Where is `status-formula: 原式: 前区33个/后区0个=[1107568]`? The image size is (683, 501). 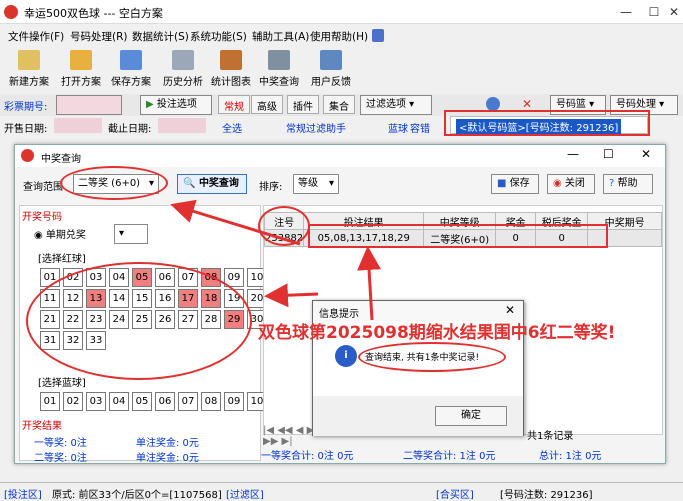
status-formula: 原式: 前区33个/后区0个=[1107568] is located at coordinates (137, 495).